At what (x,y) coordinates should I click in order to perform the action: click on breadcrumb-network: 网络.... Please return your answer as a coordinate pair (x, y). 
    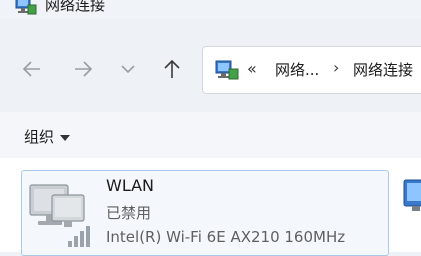
    Looking at the image, I should click on (297, 69).